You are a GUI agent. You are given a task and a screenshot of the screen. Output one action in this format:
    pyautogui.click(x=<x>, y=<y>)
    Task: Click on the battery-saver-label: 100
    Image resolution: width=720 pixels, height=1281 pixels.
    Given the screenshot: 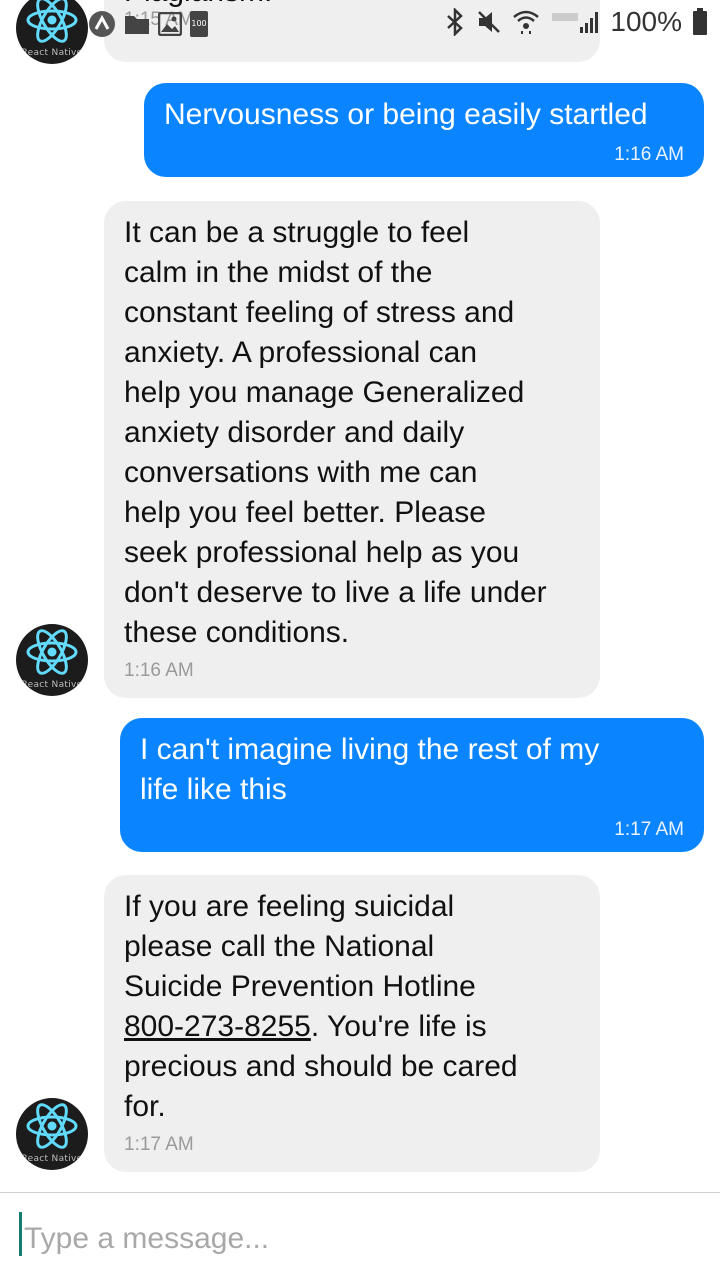 What is the action you would take?
    pyautogui.click(x=199, y=23)
    